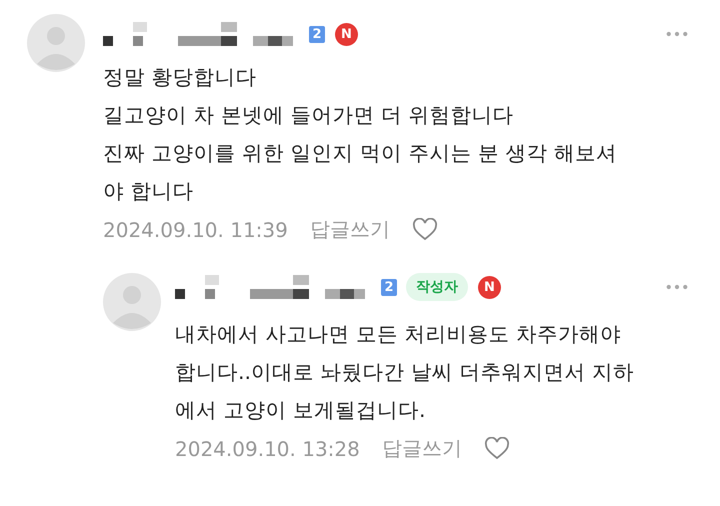 The height and width of the screenshot is (506, 720). What do you see at coordinates (437, 287) in the screenshot?
I see `author-tag: 작성자` at bounding box center [437, 287].